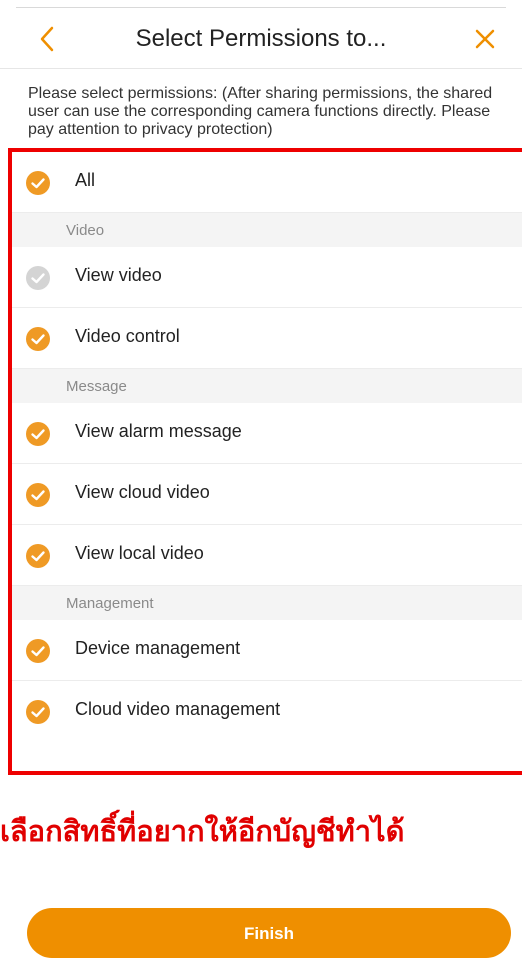 The height and width of the screenshot is (959, 522). I want to click on back-button, so click(49, 39).